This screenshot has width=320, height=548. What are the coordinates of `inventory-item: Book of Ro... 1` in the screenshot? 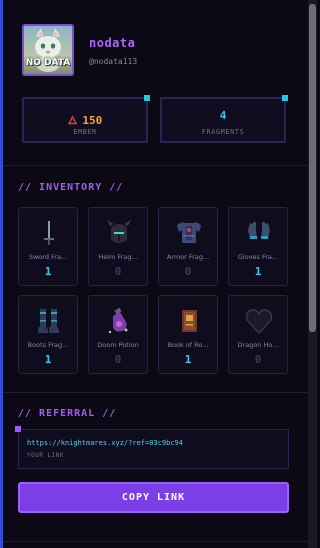 It's located at (188, 334).